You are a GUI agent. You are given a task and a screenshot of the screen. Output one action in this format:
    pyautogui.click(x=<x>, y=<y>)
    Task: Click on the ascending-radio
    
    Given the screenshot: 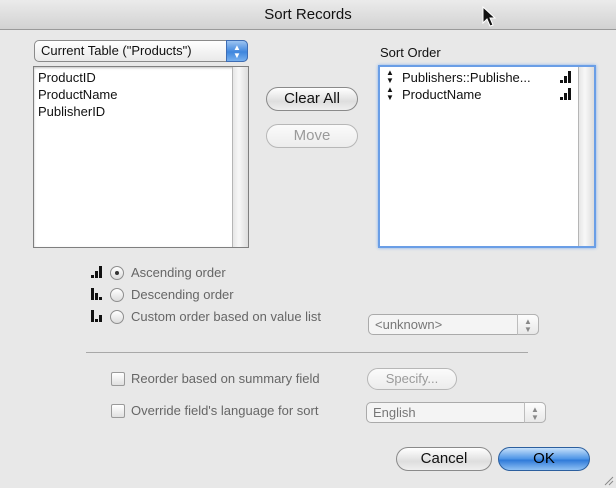 What is the action you would take?
    pyautogui.click(x=117, y=273)
    